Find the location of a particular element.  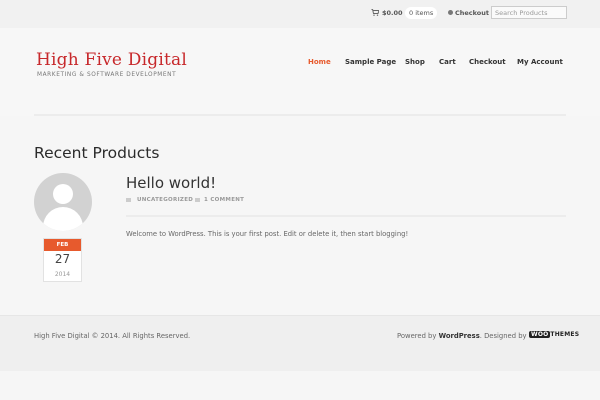

nav-shop: Shop is located at coordinates (415, 62).